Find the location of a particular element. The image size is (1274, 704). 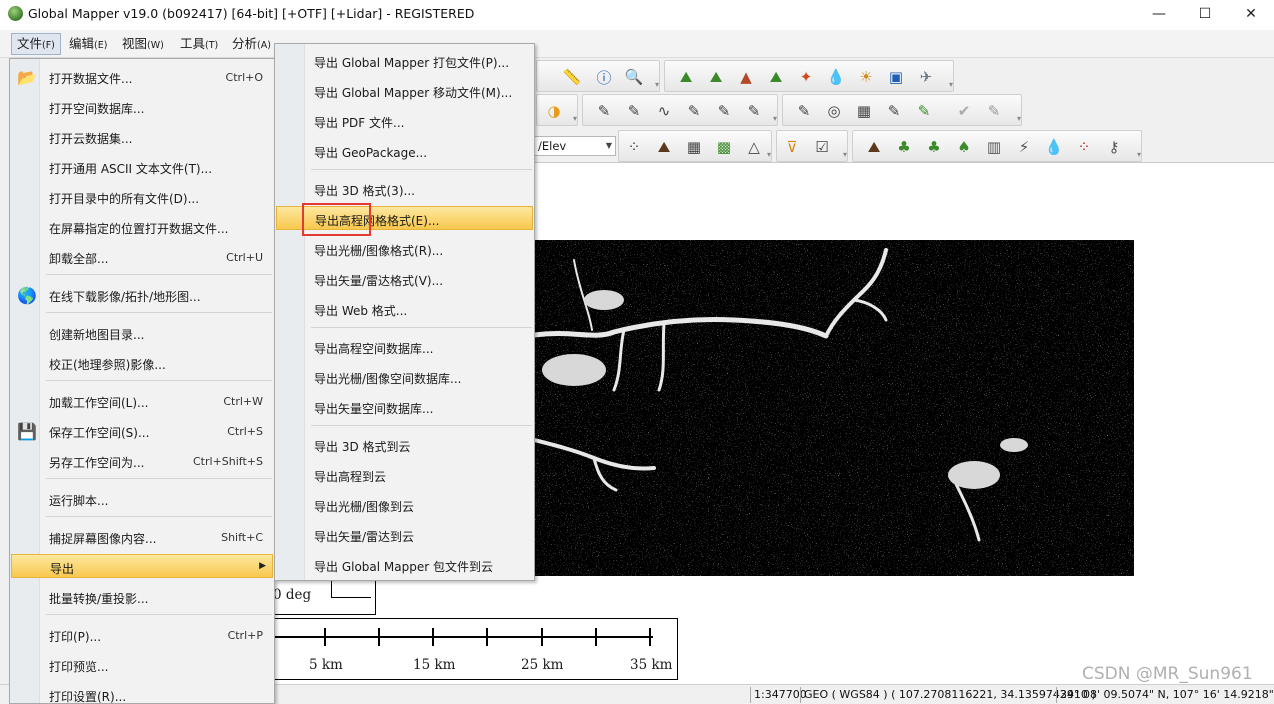

menu-item-capture-screen: 捕捉屏幕图像内容... Shift+C is located at coordinates (142, 537).